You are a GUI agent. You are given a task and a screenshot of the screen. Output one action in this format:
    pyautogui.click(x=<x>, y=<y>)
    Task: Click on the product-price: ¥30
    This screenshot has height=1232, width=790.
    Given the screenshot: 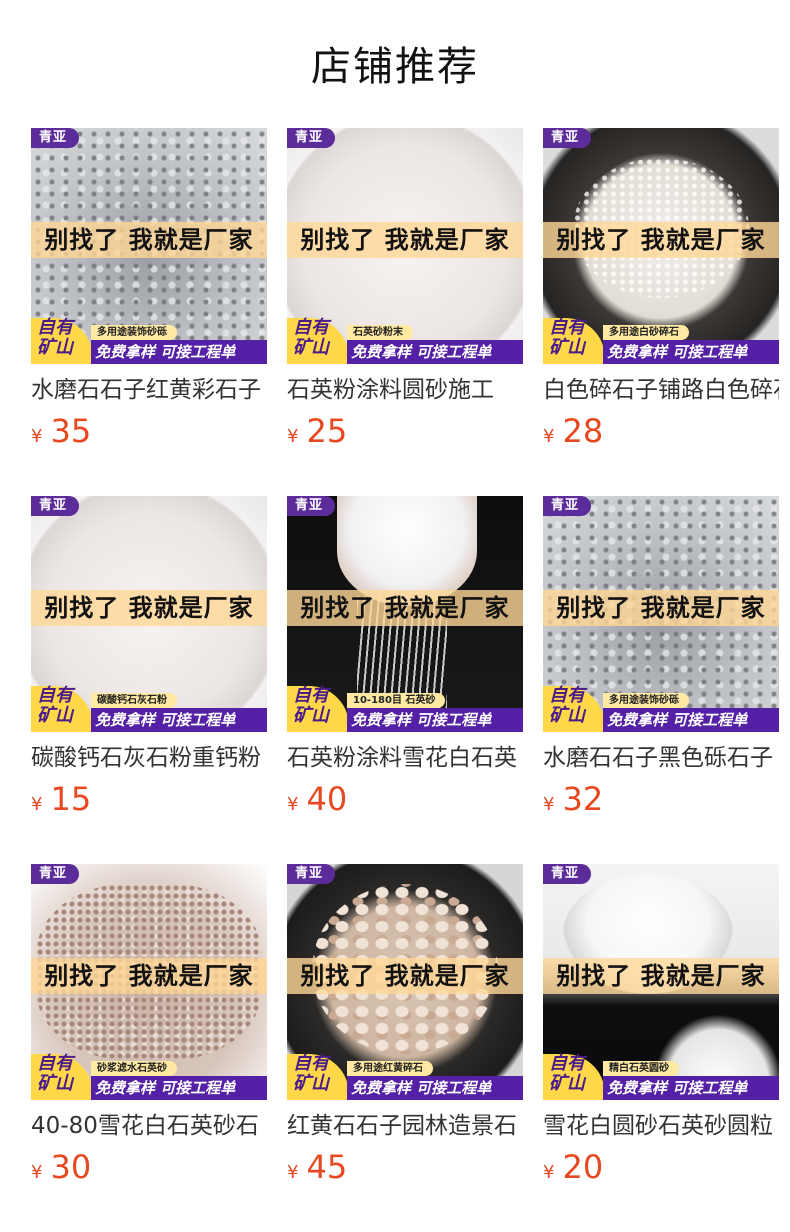 What is the action you would take?
    pyautogui.click(x=149, y=1169)
    